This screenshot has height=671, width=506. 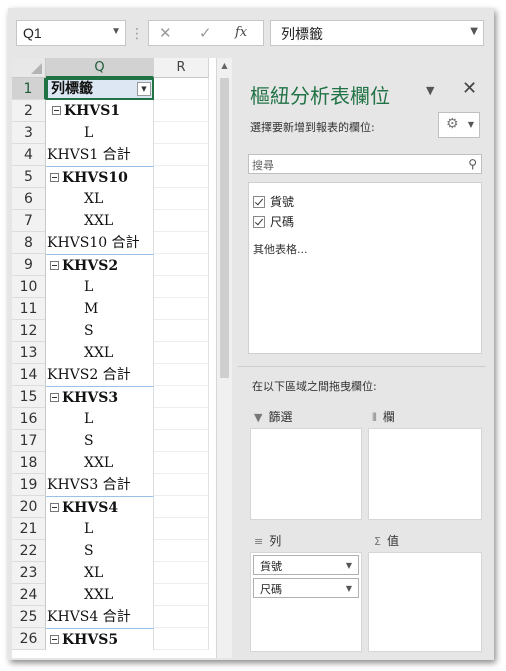 I want to click on pivot-group-cell: KHVS10, so click(x=100, y=177).